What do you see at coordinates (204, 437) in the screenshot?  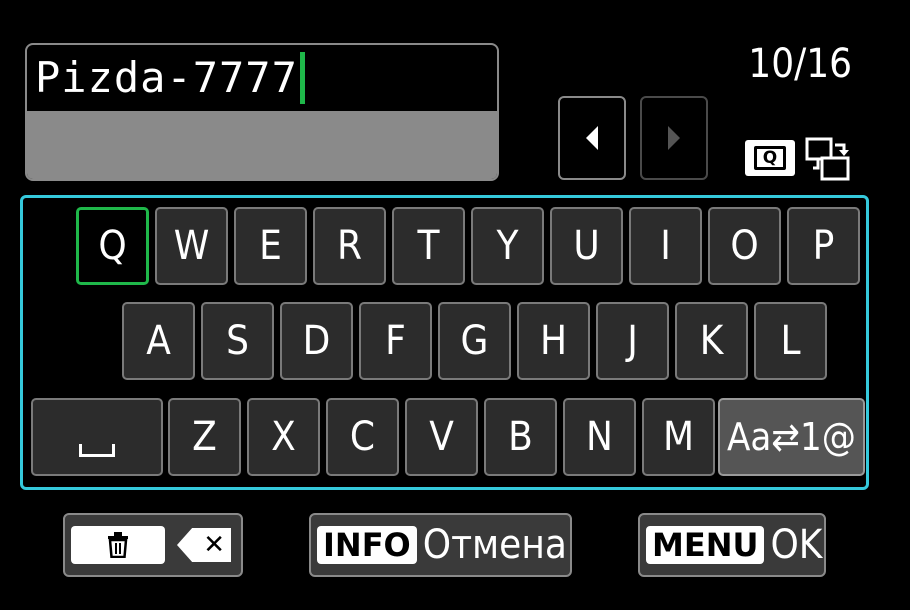 I see `key-z: Z` at bounding box center [204, 437].